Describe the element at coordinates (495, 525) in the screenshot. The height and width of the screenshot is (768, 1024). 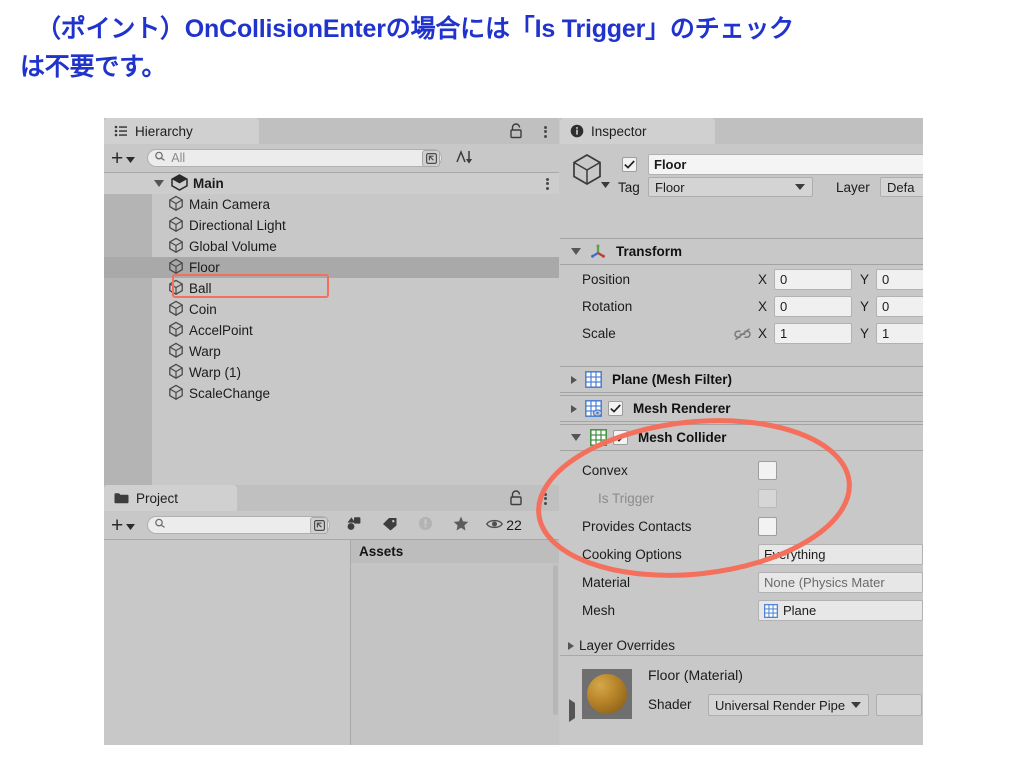
I see `project-visibility-eye-icon` at that location.